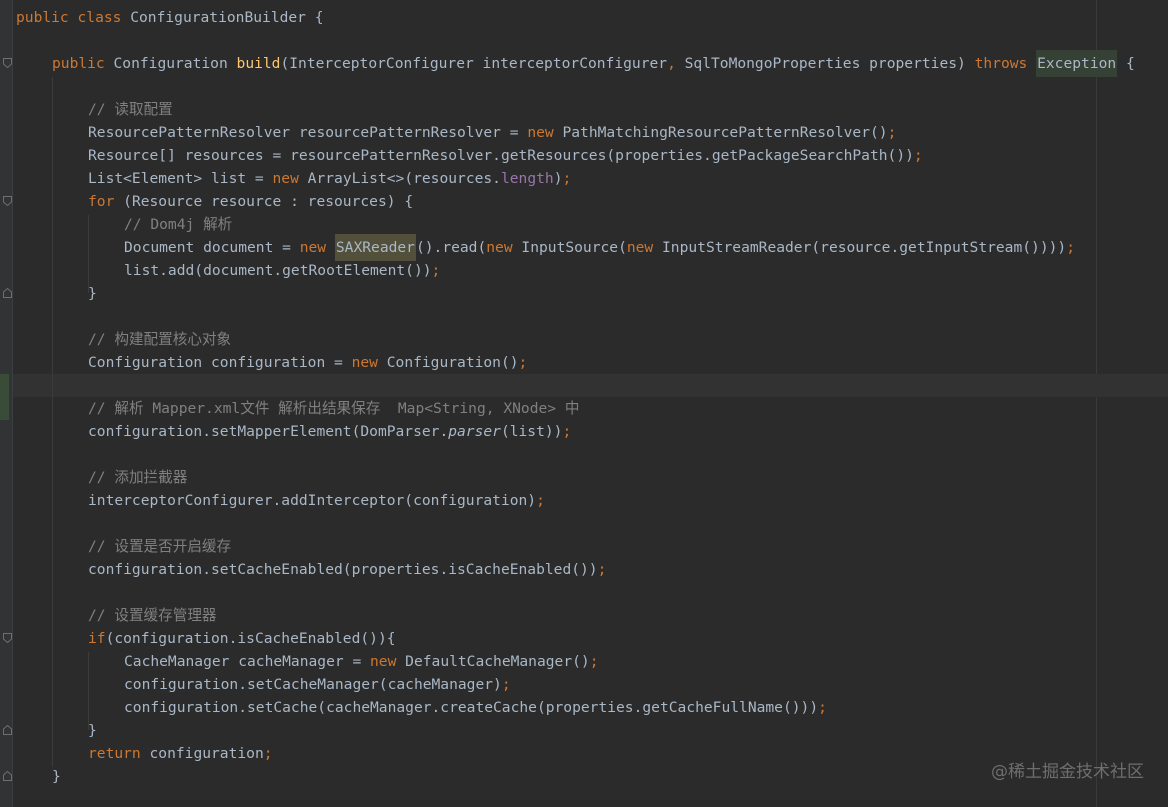  What do you see at coordinates (175, 63) in the screenshot?
I see `return-type: Configuration` at bounding box center [175, 63].